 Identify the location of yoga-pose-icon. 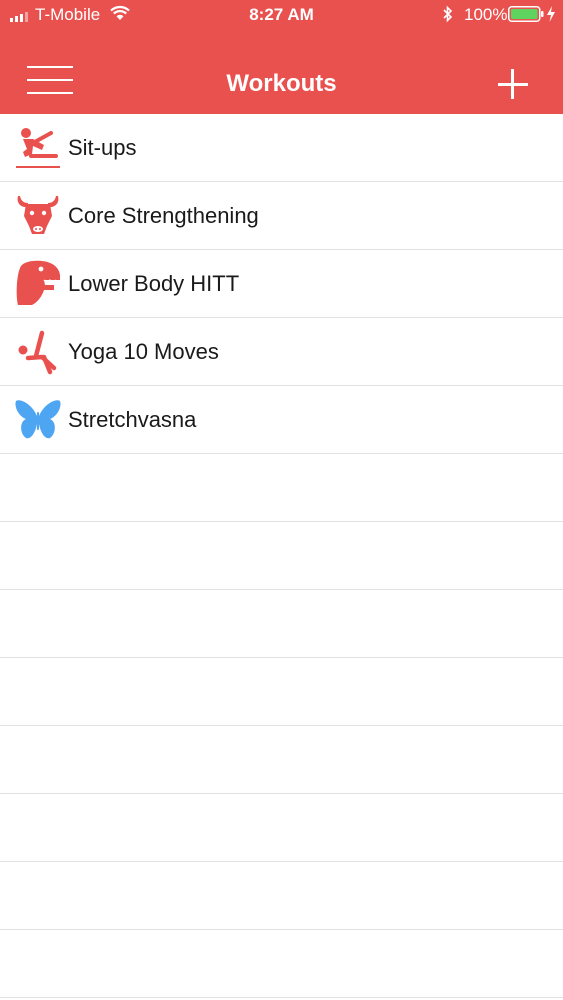
(38, 351).